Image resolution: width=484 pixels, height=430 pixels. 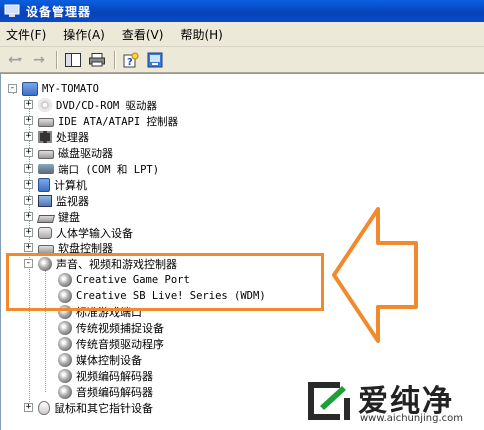 I want to click on tree-child-item: 传统音频驱动程序, so click(x=111, y=344).